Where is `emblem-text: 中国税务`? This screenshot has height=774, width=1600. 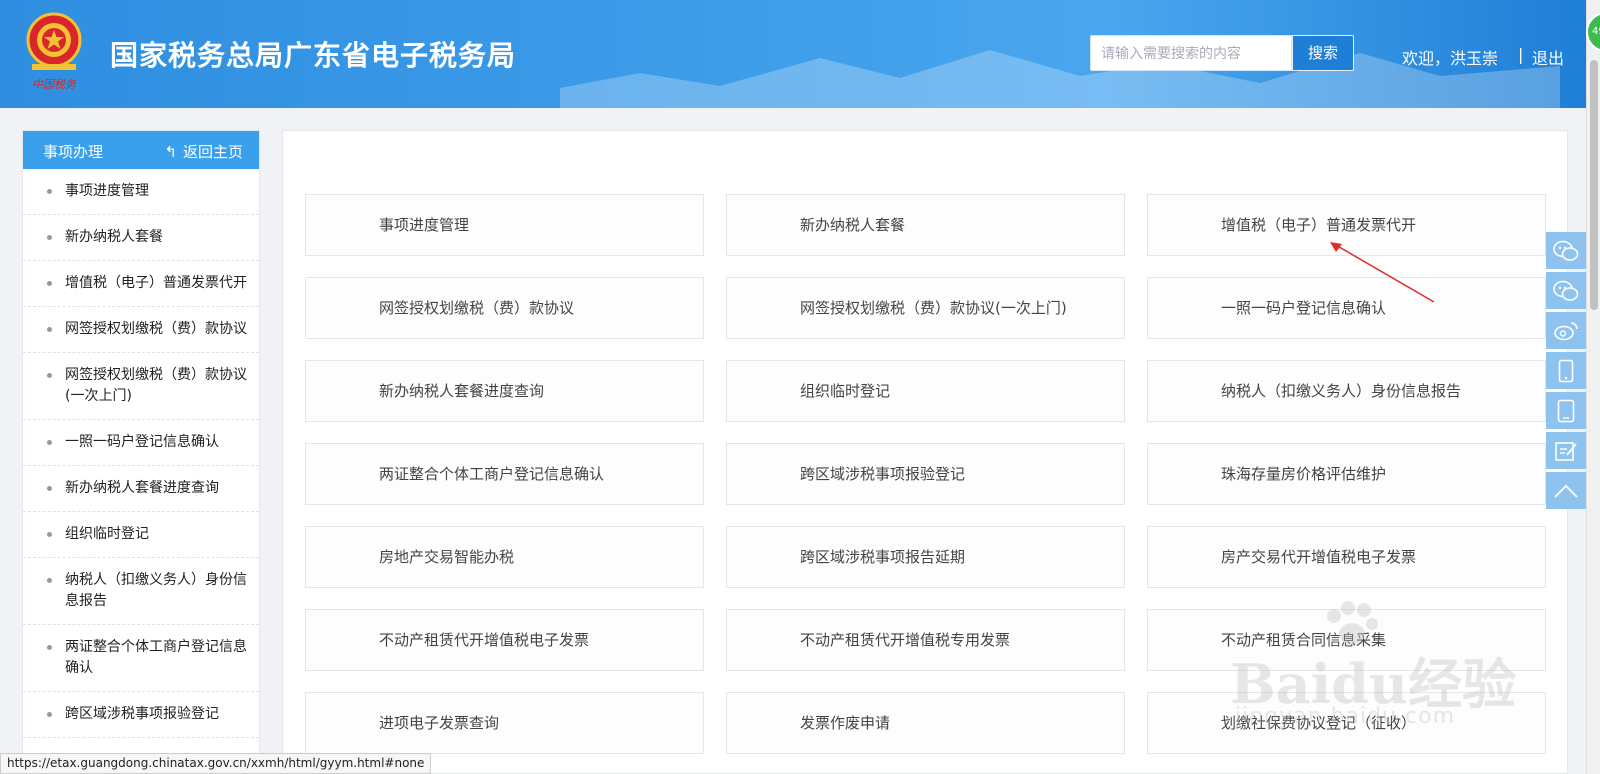 emblem-text: 中国税务 is located at coordinates (54, 84).